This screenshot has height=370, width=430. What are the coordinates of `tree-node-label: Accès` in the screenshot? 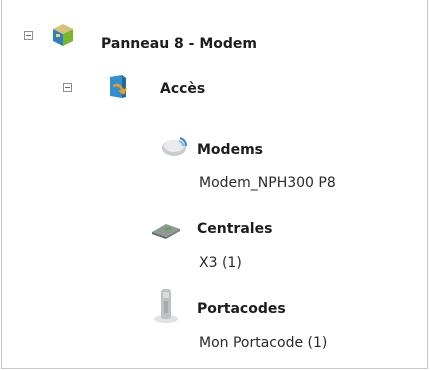 It's located at (183, 89).